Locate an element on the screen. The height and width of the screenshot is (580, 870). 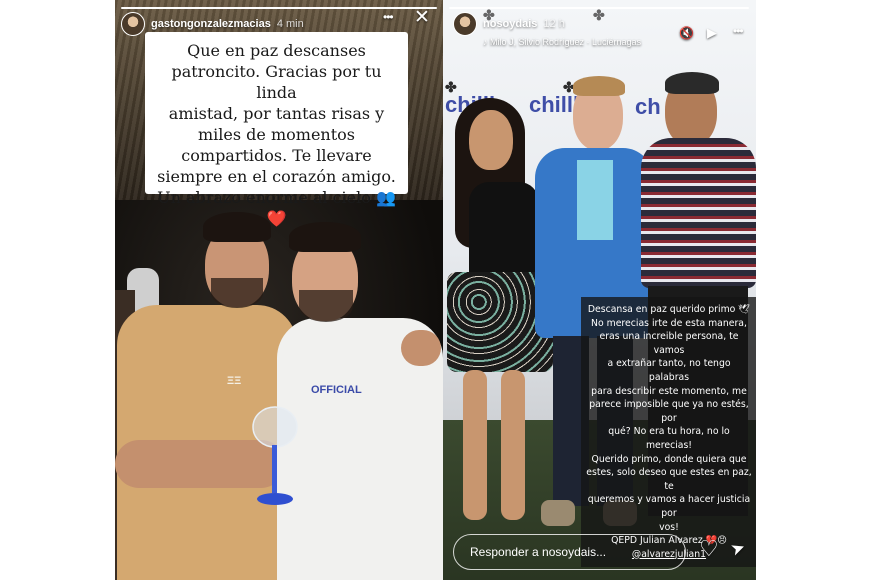
overlay-line: queremos y vamos a hacer justicia por is located at coordinates (669, 506).